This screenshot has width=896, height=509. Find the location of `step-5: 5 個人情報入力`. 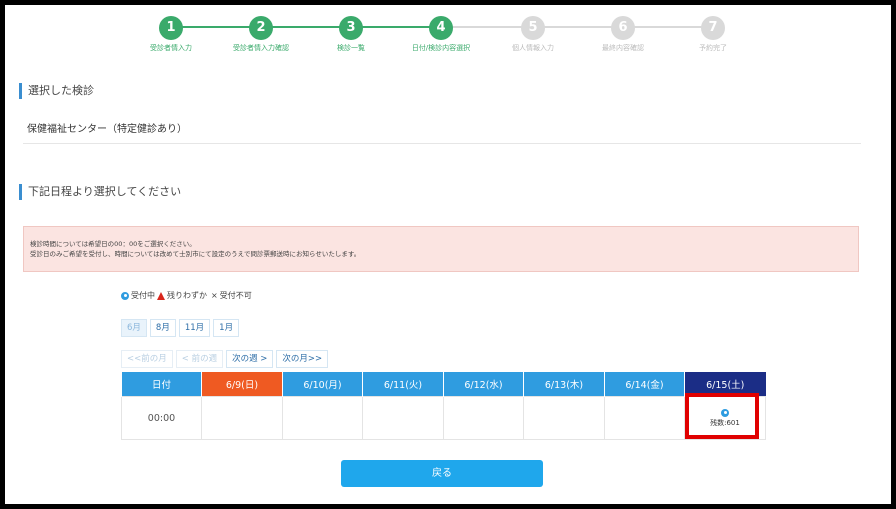

step-5: 5 個人情報入力 is located at coordinates (533, 34).